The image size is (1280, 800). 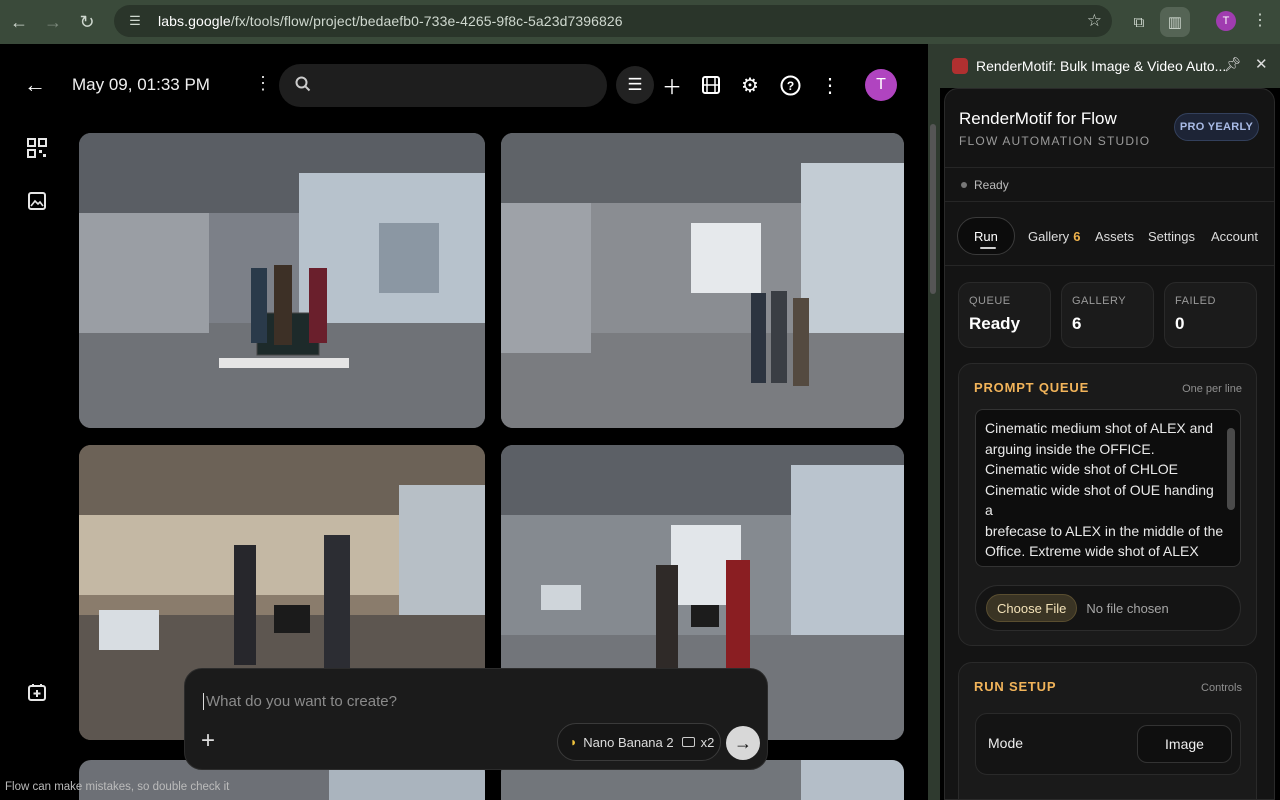 I want to click on mode-select: Image, so click(x=1184, y=744).